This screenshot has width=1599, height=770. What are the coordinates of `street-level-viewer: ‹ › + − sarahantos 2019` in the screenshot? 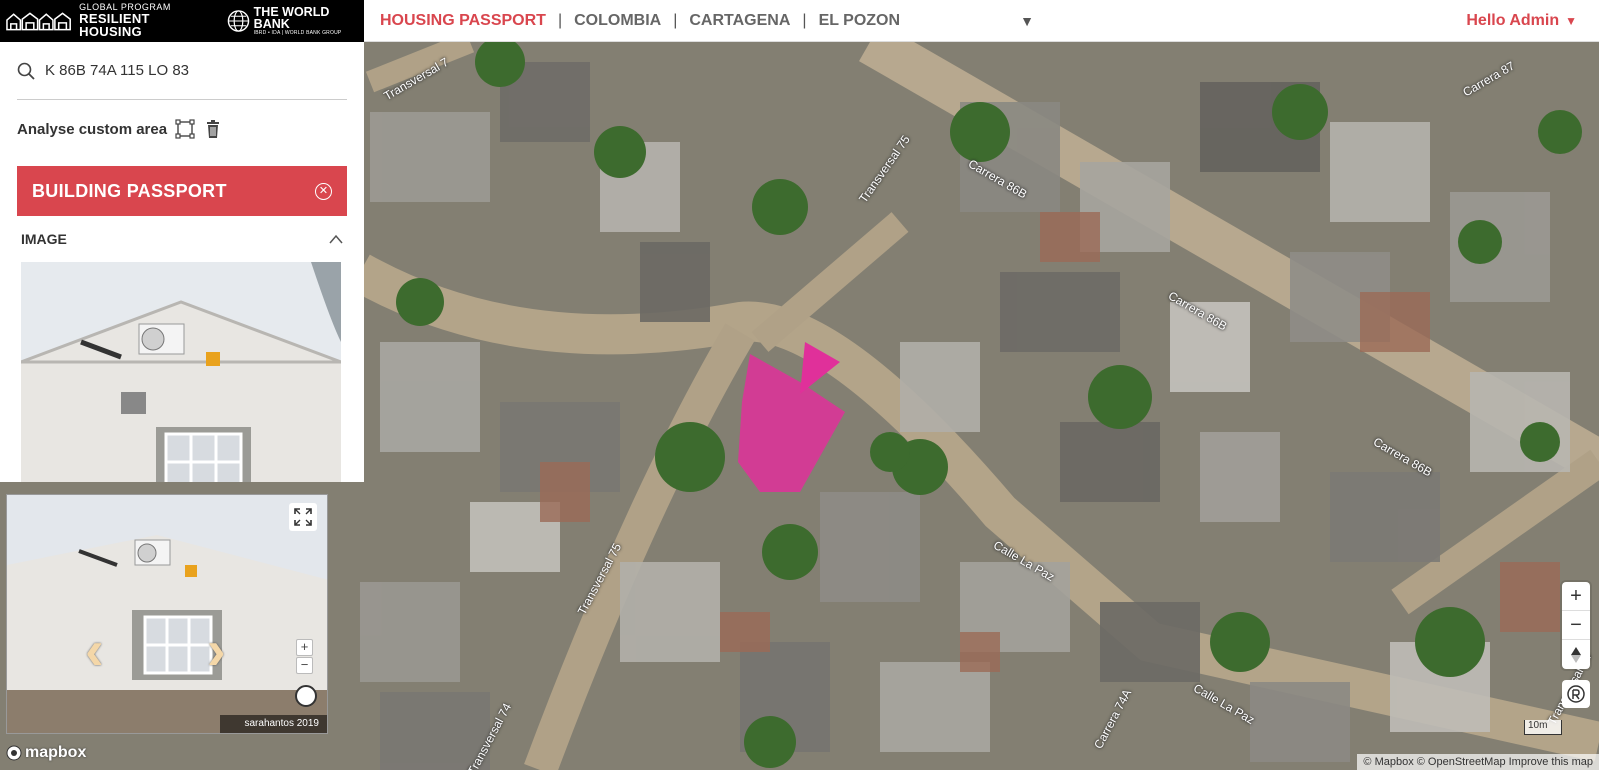 It's located at (167, 614).